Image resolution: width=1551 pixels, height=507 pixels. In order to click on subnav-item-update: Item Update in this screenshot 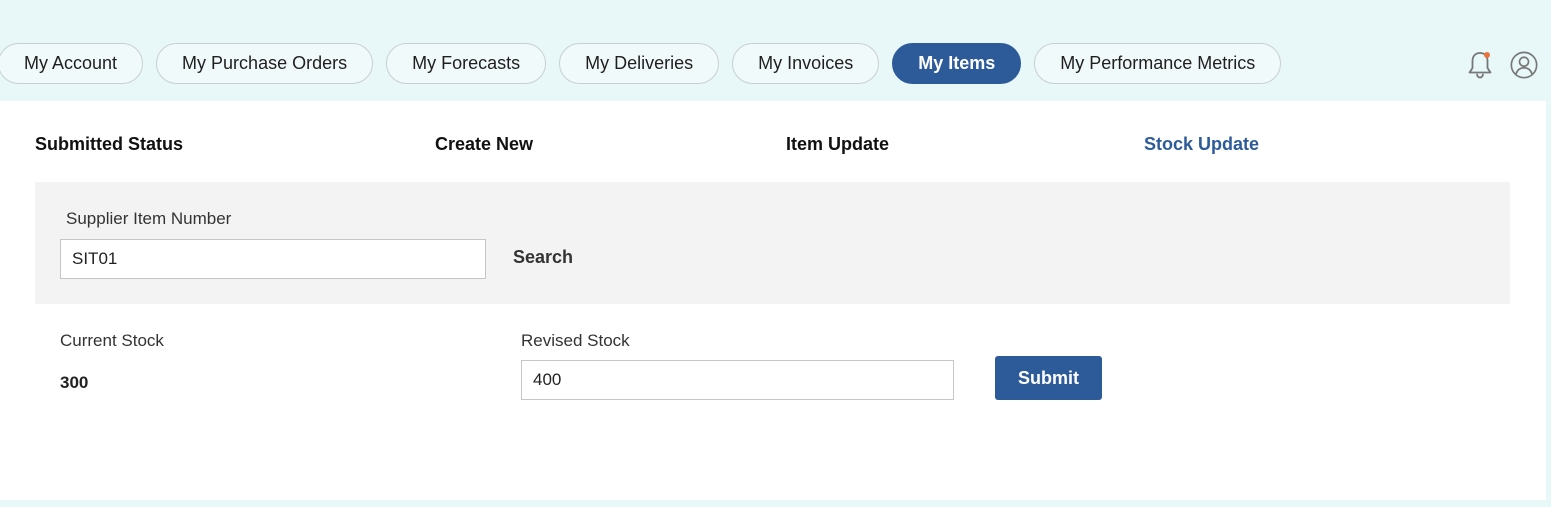, I will do `click(837, 144)`.